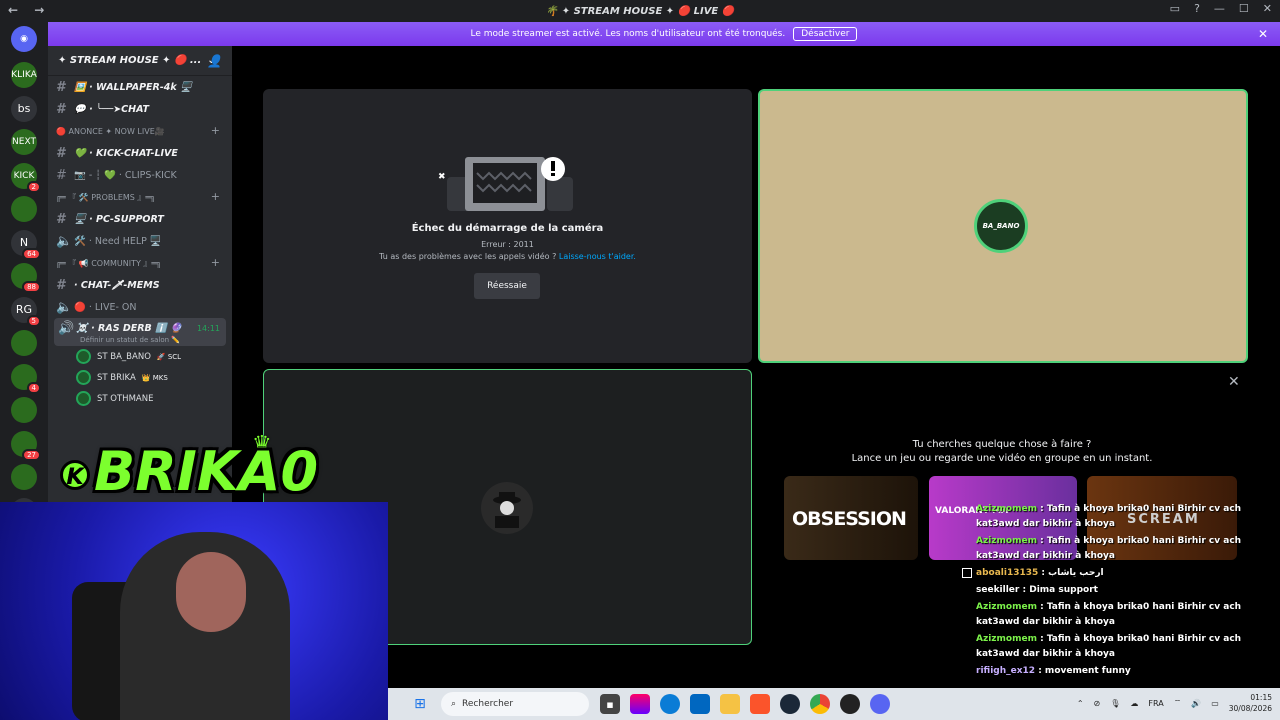 The image size is (1280, 720). I want to click on disable-streamer-button: Désactiver, so click(825, 34).